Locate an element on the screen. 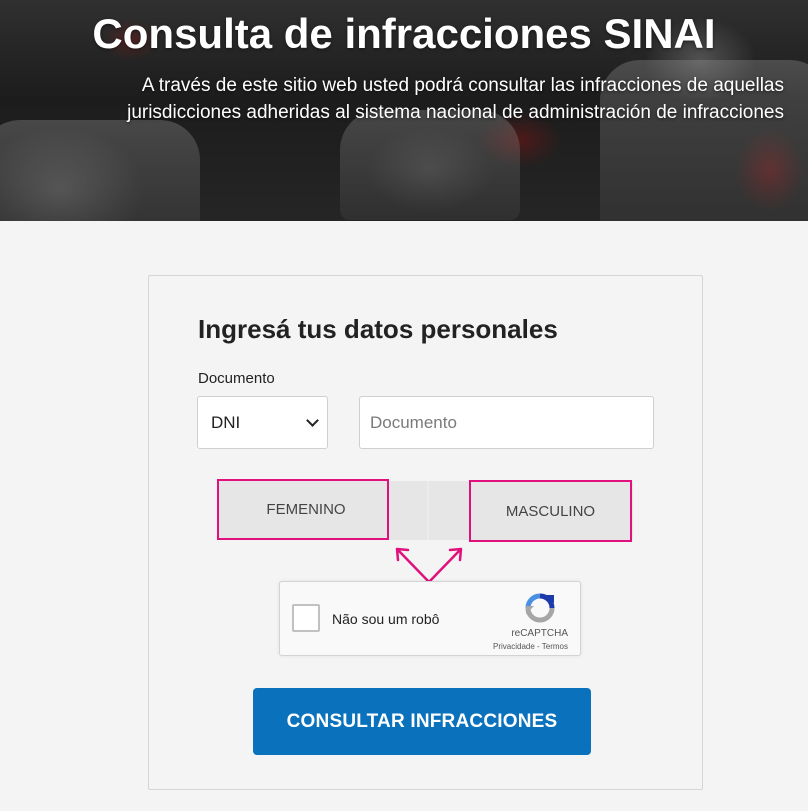  document-label: Documento is located at coordinates (236, 378).